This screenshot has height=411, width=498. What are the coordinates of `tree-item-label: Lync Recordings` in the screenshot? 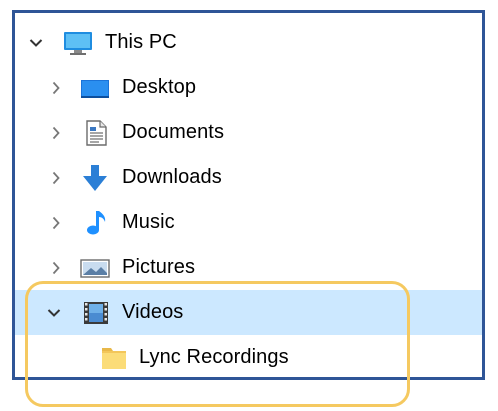 It's located at (214, 356).